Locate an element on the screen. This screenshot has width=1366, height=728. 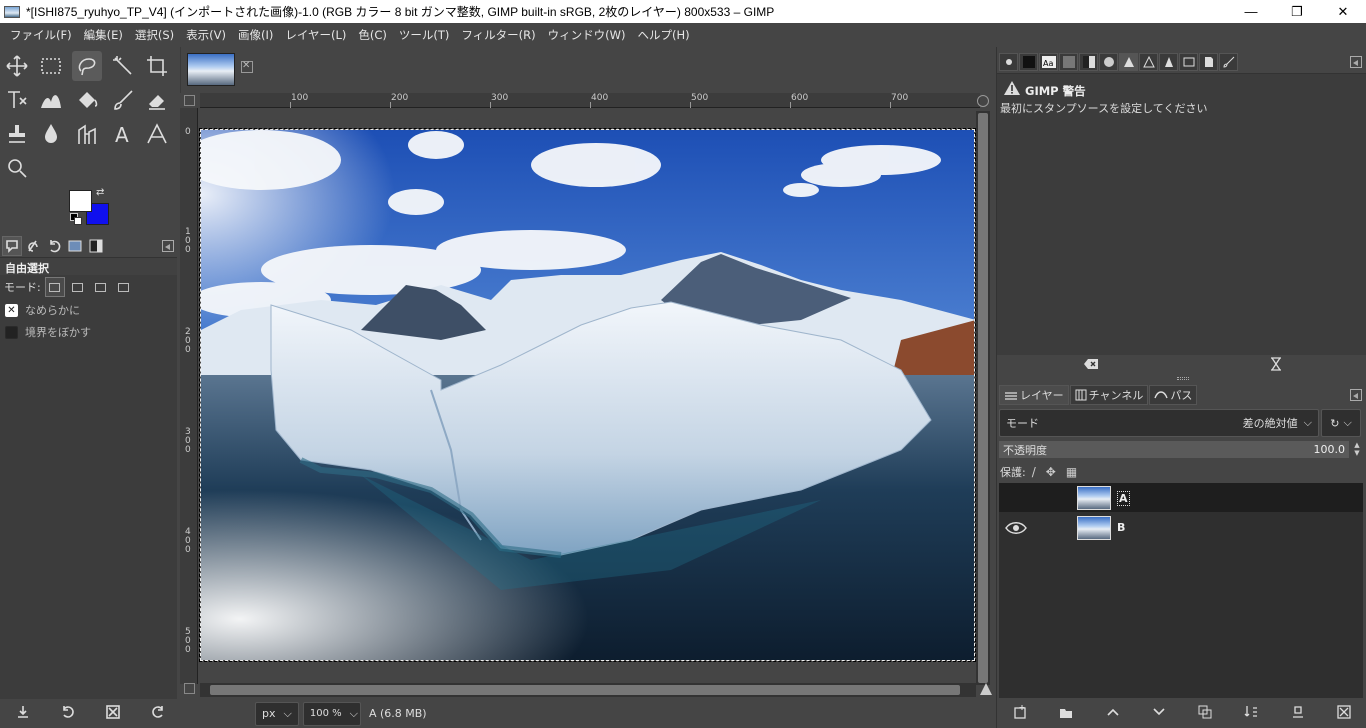
menu-layer: レイヤー(L) is located at coordinates (315, 35).